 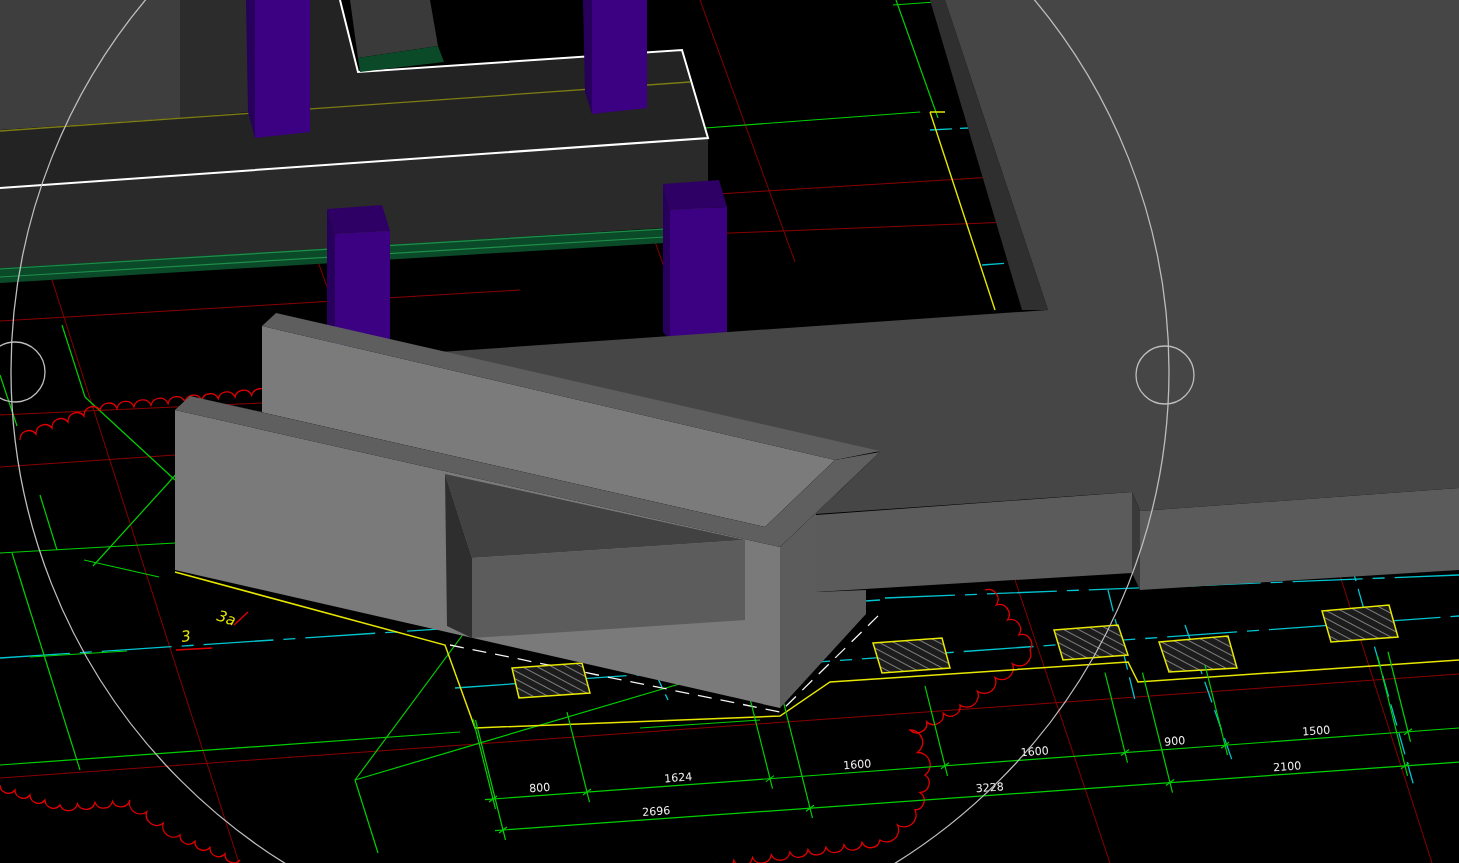 I want to click on center-line, so click(x=949, y=129).